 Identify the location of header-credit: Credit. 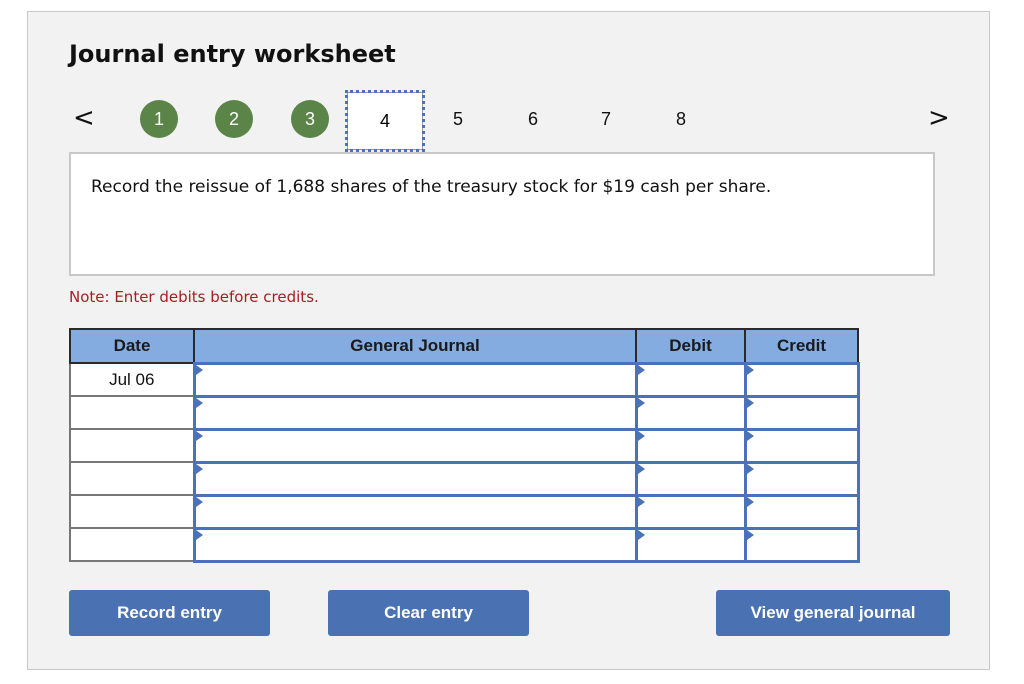
(801, 346).